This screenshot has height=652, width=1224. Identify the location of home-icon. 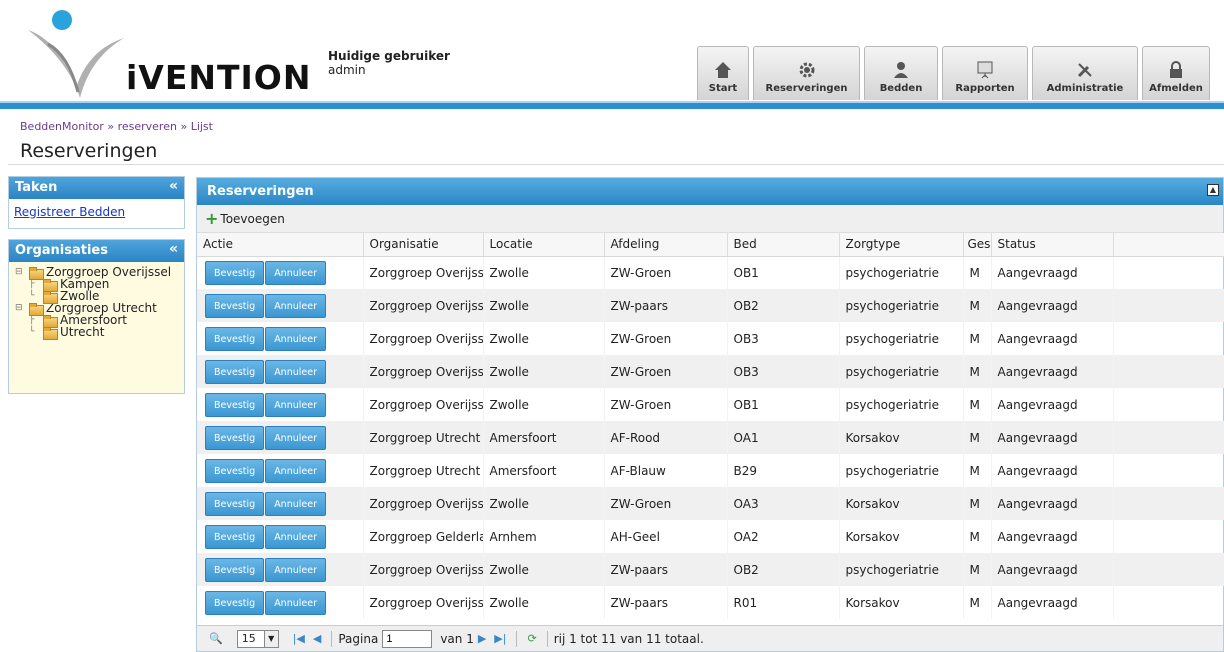
(723, 70).